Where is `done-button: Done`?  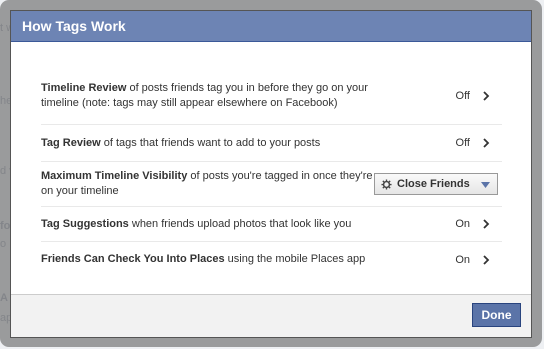
done-button: Done is located at coordinates (496, 315).